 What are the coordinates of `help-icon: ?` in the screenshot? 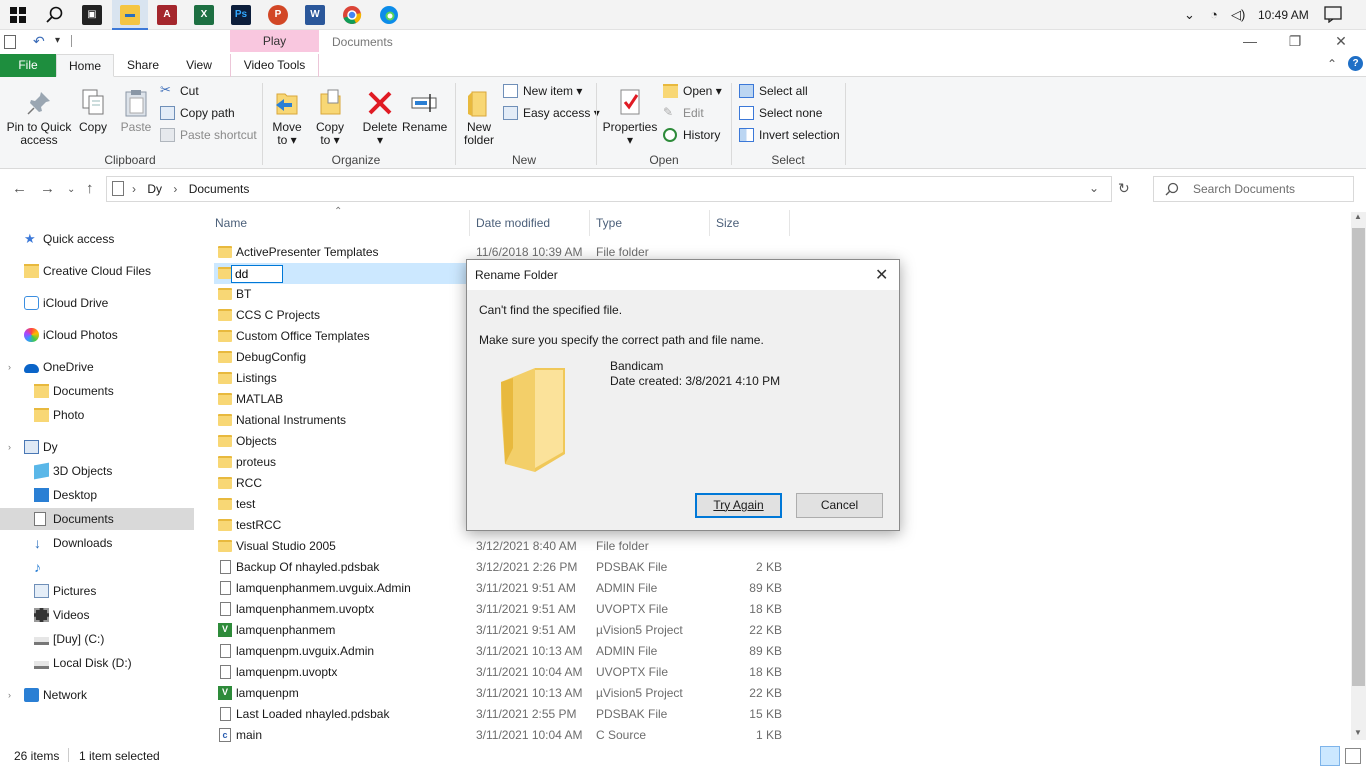 It's located at (1355, 63).